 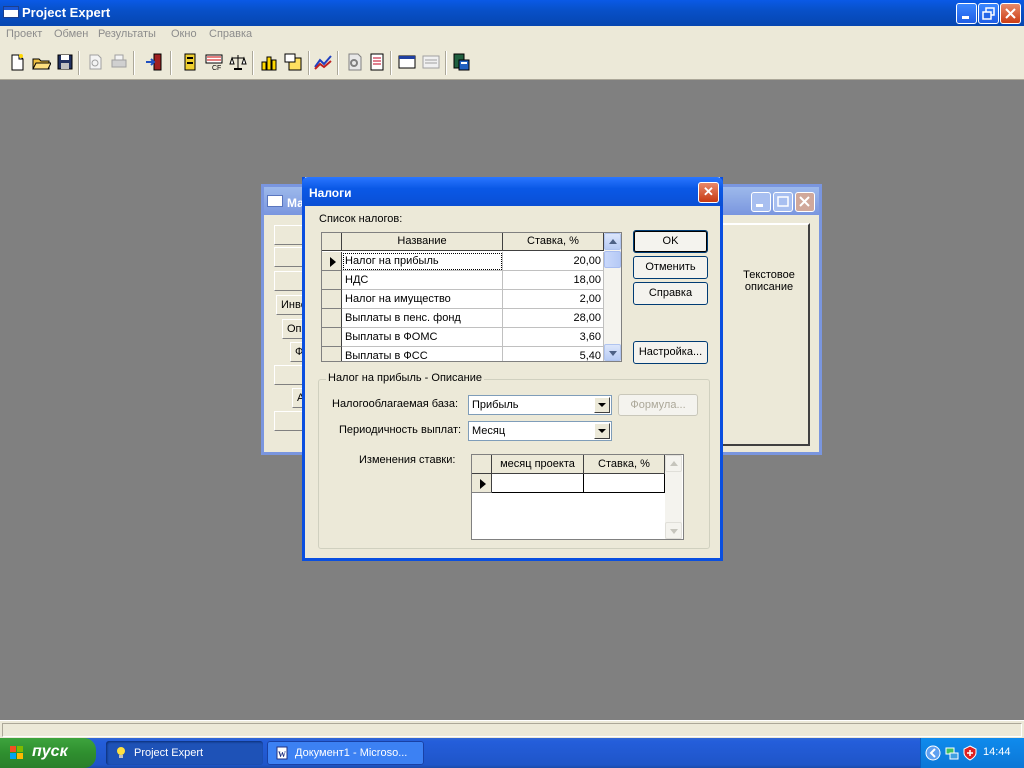 I want to click on project-close-button, so click(x=805, y=202).